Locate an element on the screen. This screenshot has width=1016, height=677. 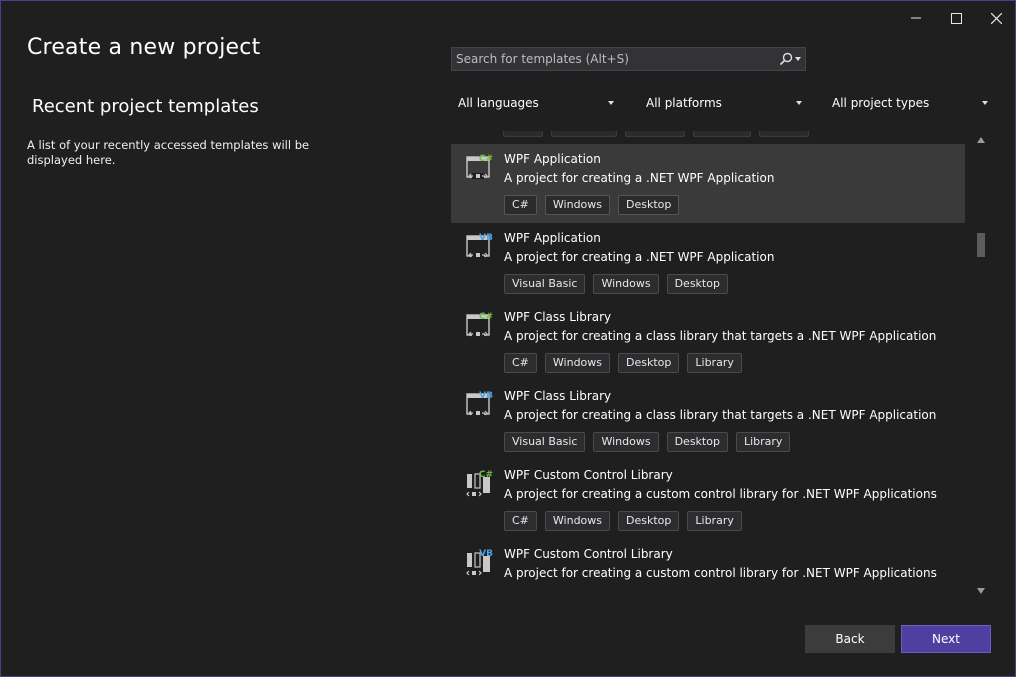
back-button: Back is located at coordinates (850, 639).